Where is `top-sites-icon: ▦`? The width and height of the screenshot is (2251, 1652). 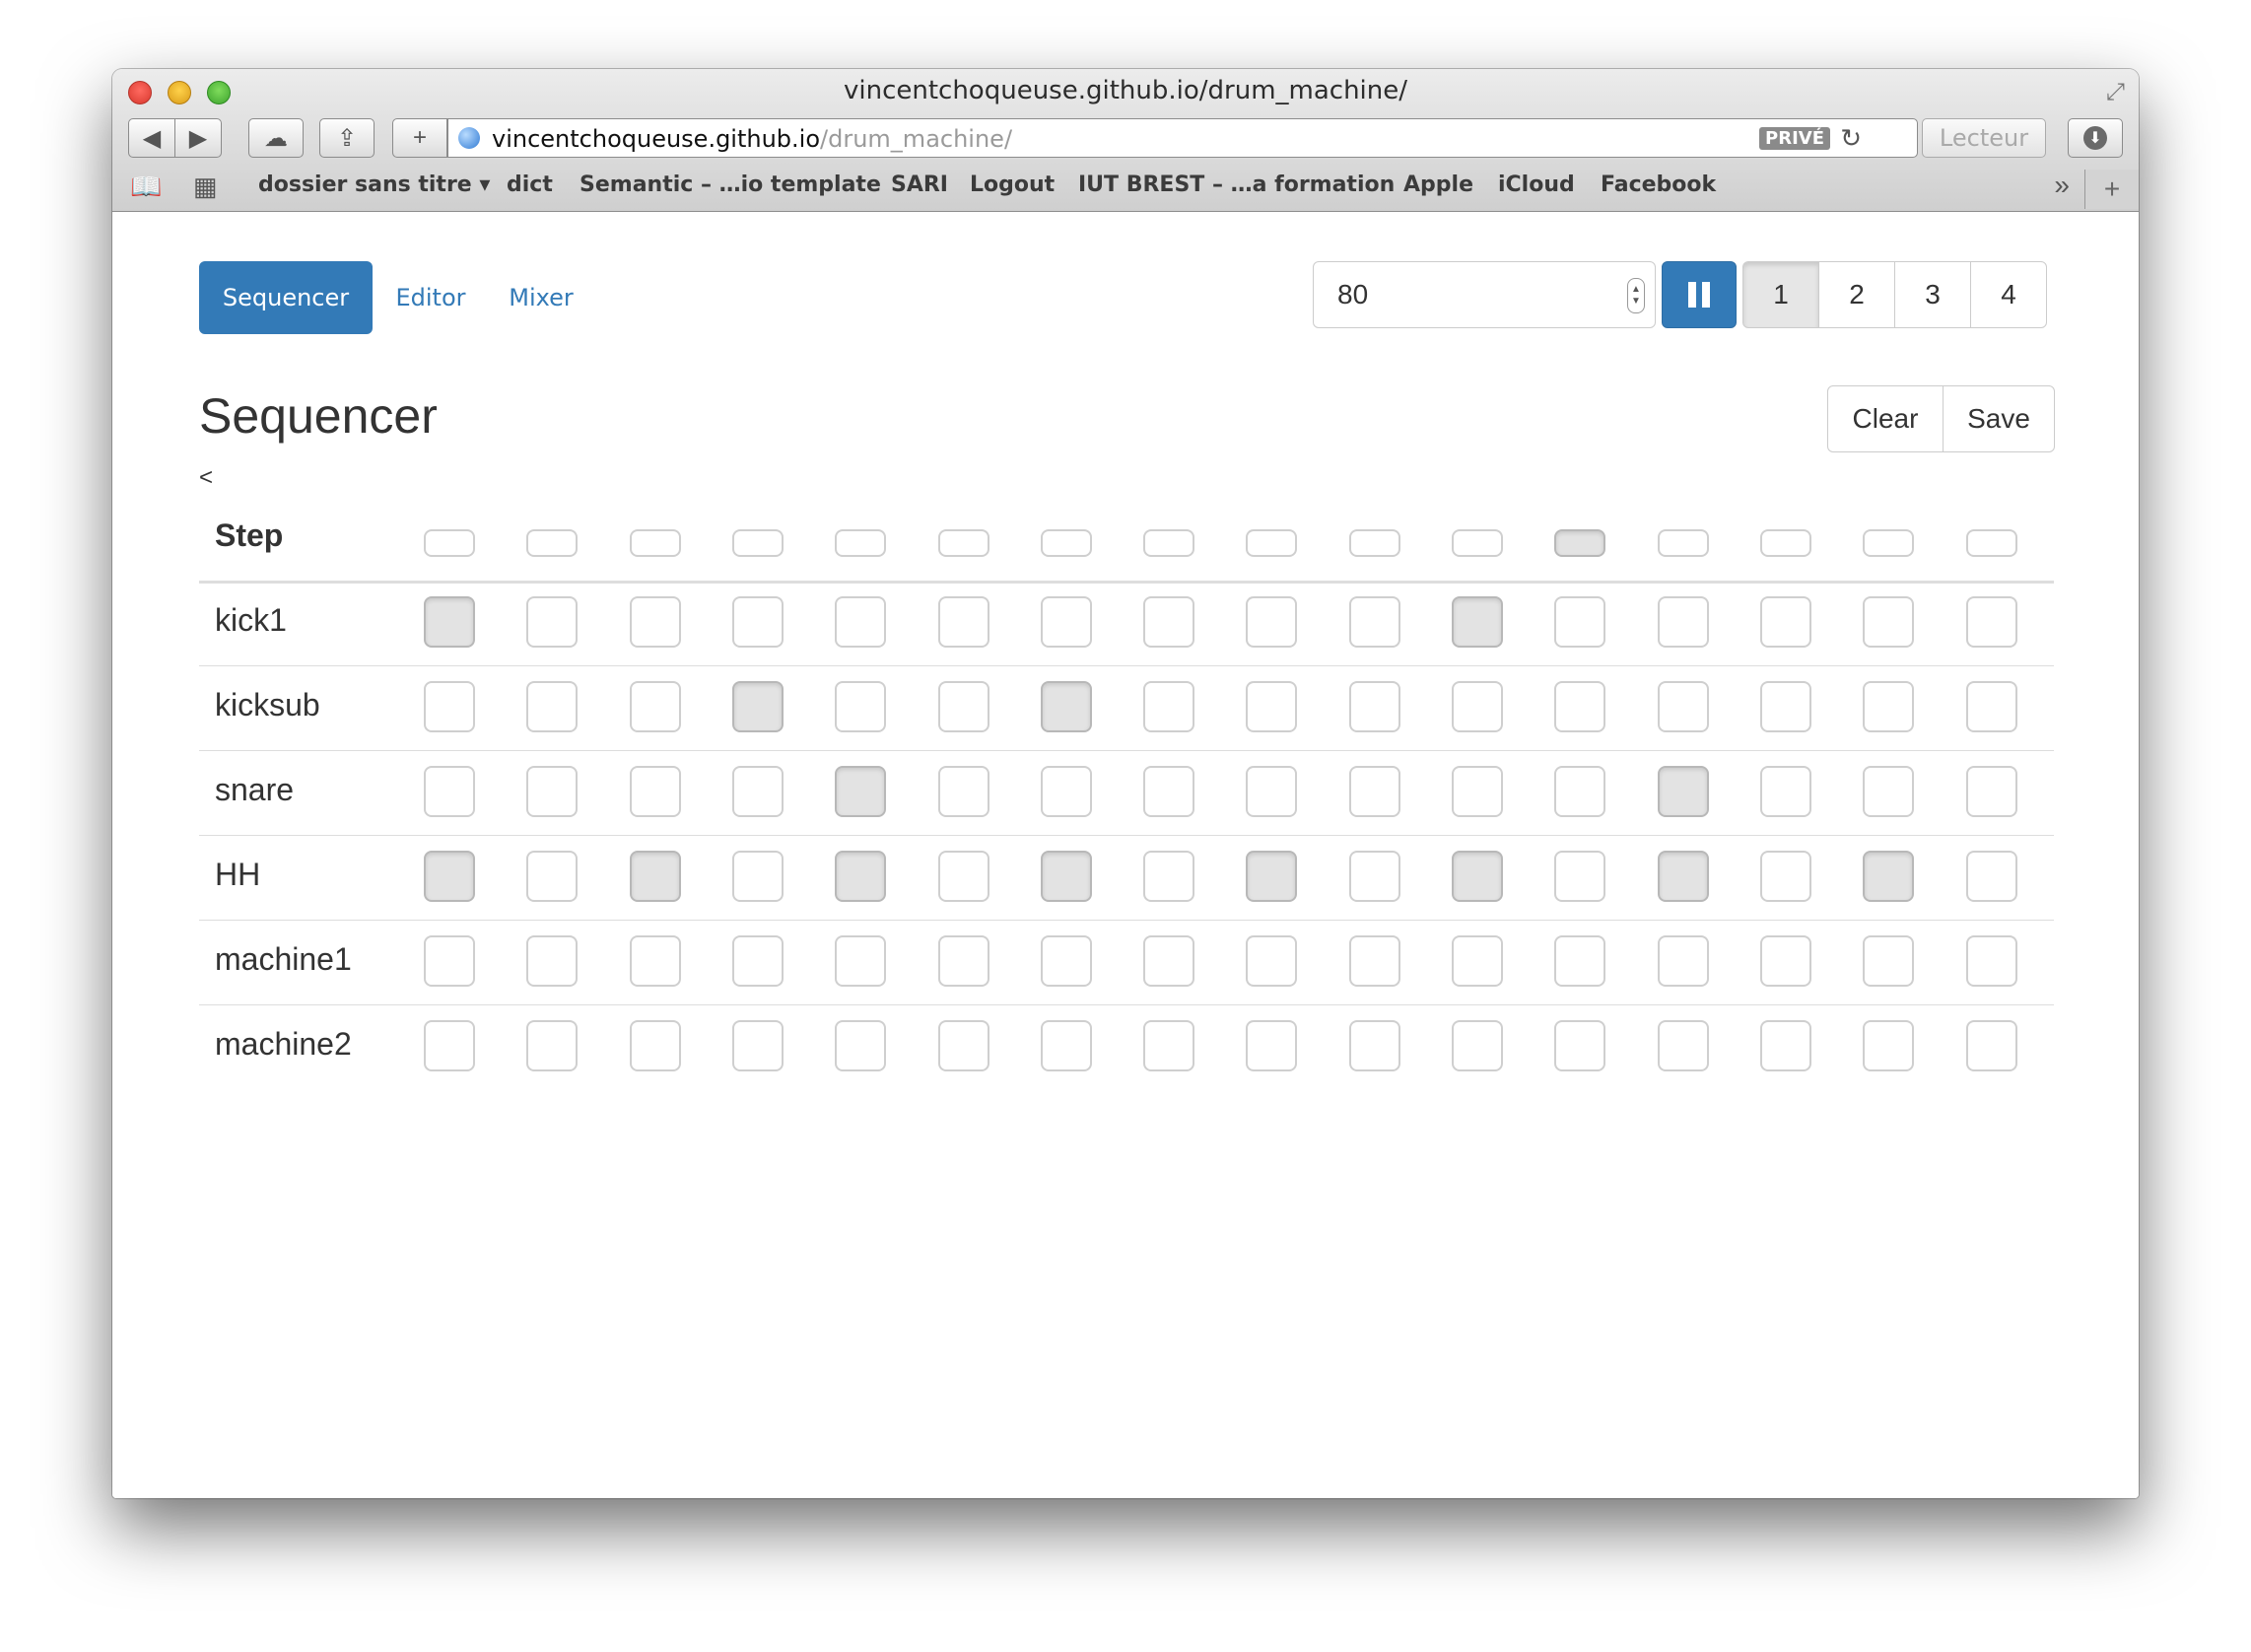 top-sites-icon: ▦ is located at coordinates (206, 187).